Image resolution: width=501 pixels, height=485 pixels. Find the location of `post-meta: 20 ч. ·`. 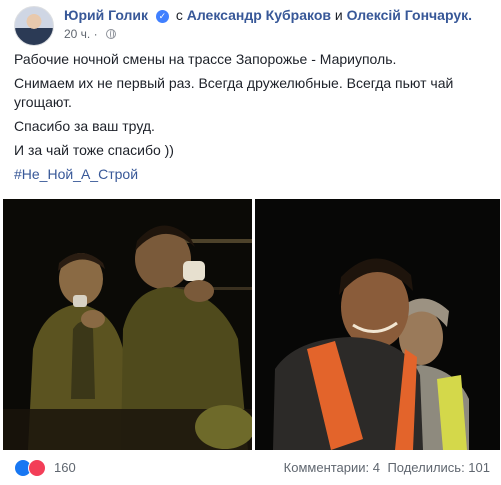

post-meta: 20 ч. · is located at coordinates (90, 34).